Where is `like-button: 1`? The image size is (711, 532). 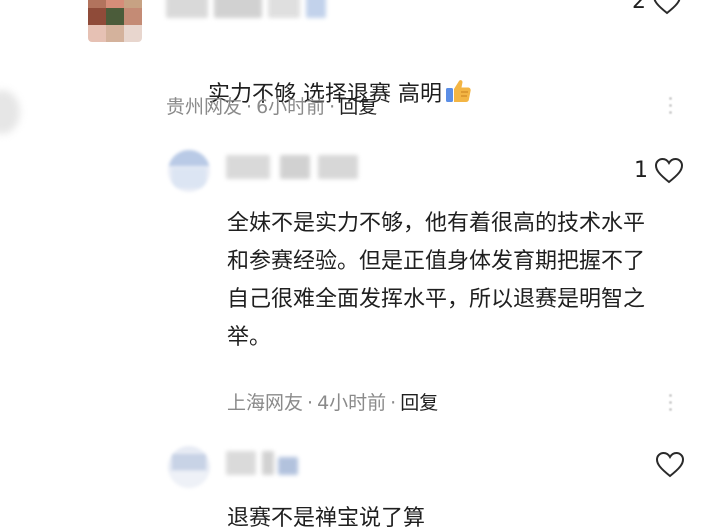
like-button: 1 is located at coordinates (659, 171).